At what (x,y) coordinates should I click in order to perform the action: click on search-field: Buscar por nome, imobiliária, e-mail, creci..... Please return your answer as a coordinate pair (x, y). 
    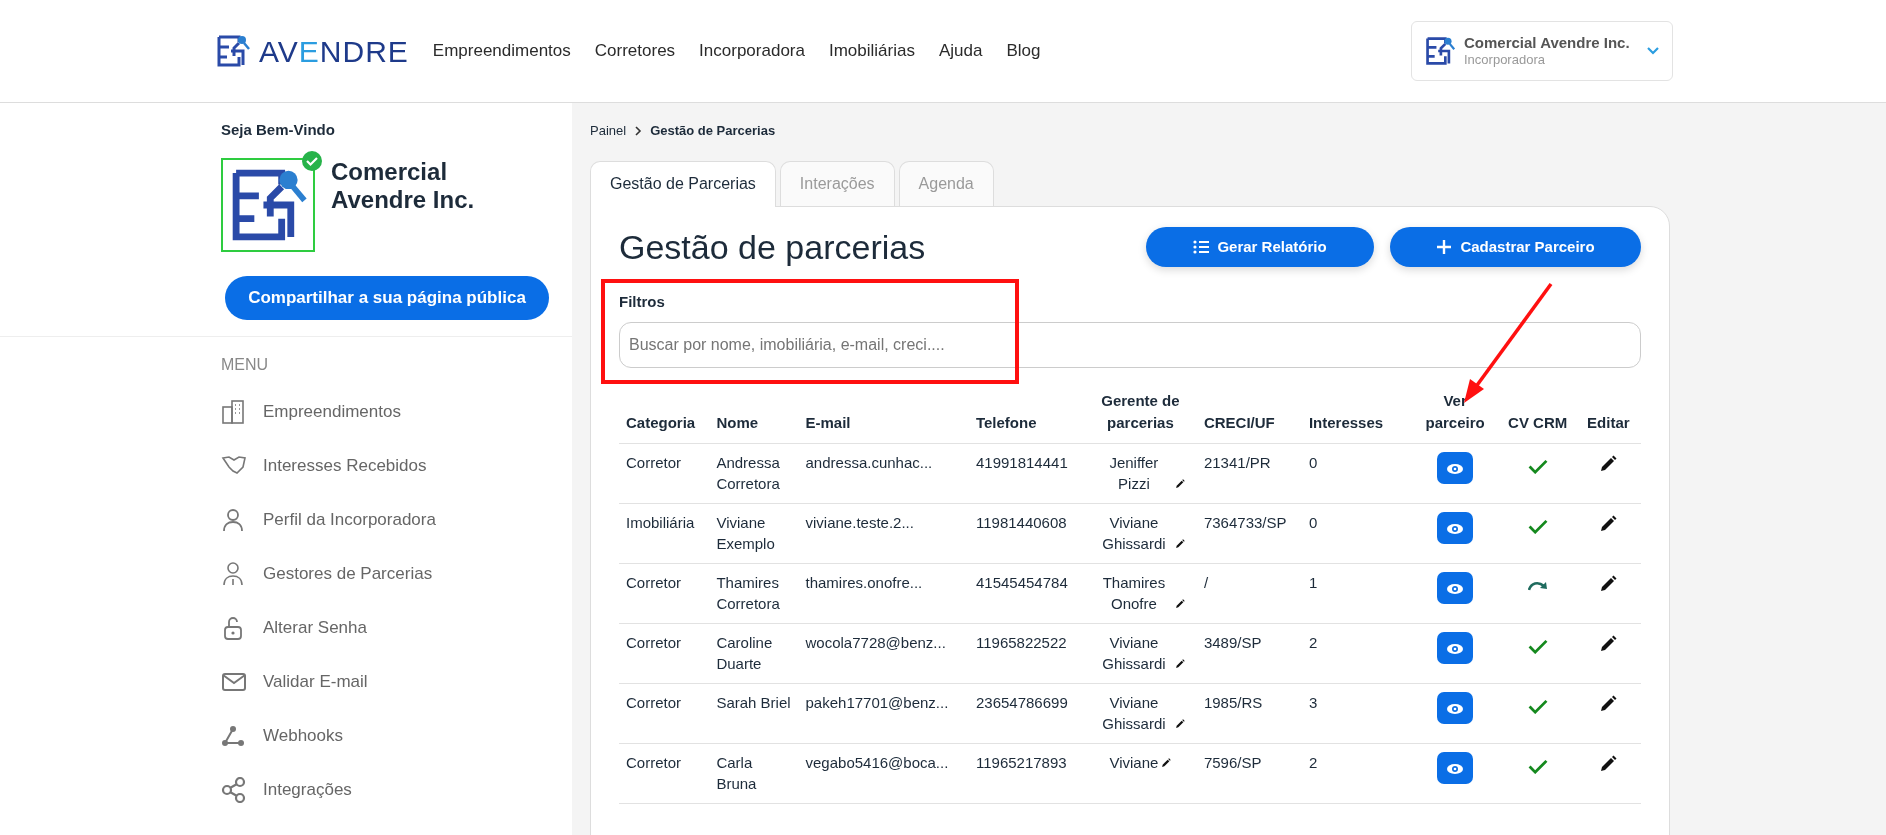
    Looking at the image, I should click on (1130, 344).